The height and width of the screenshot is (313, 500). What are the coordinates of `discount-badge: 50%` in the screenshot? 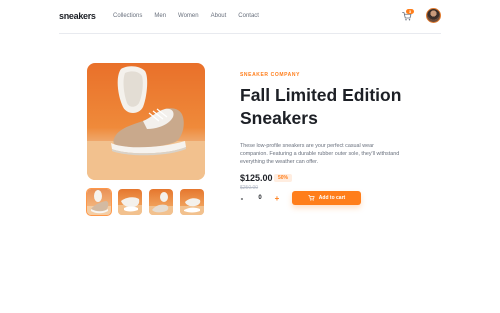 It's located at (283, 178).